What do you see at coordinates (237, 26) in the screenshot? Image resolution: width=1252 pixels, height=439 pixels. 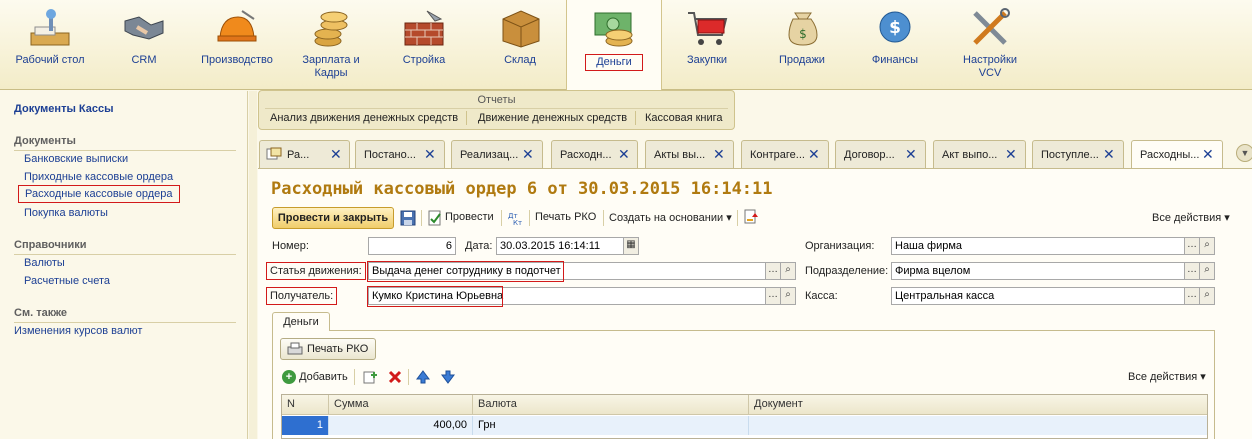 I see `hardhat-icon` at bounding box center [237, 26].